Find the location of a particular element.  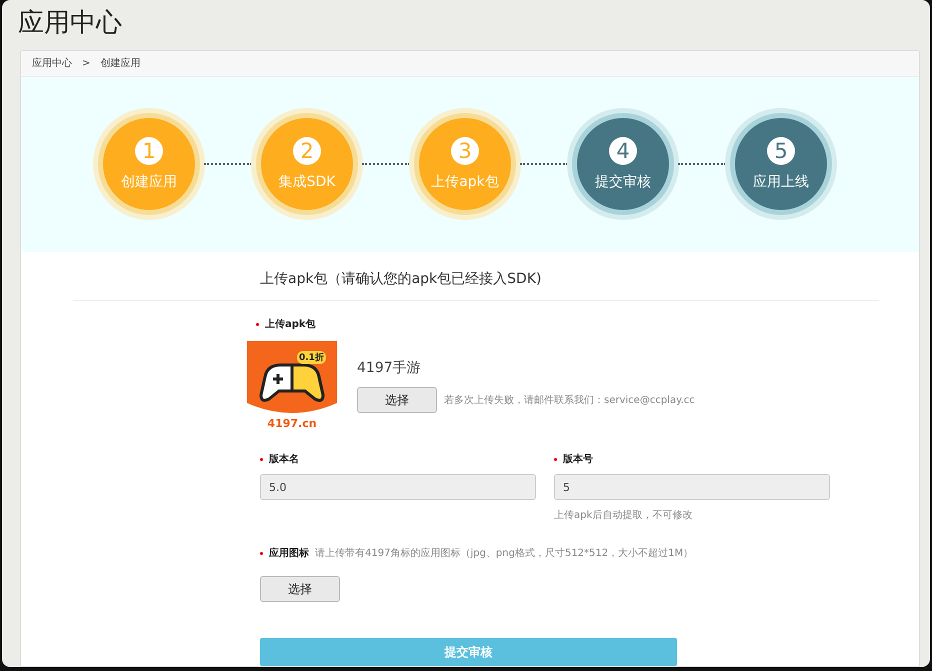

step-number: 4 is located at coordinates (623, 151).